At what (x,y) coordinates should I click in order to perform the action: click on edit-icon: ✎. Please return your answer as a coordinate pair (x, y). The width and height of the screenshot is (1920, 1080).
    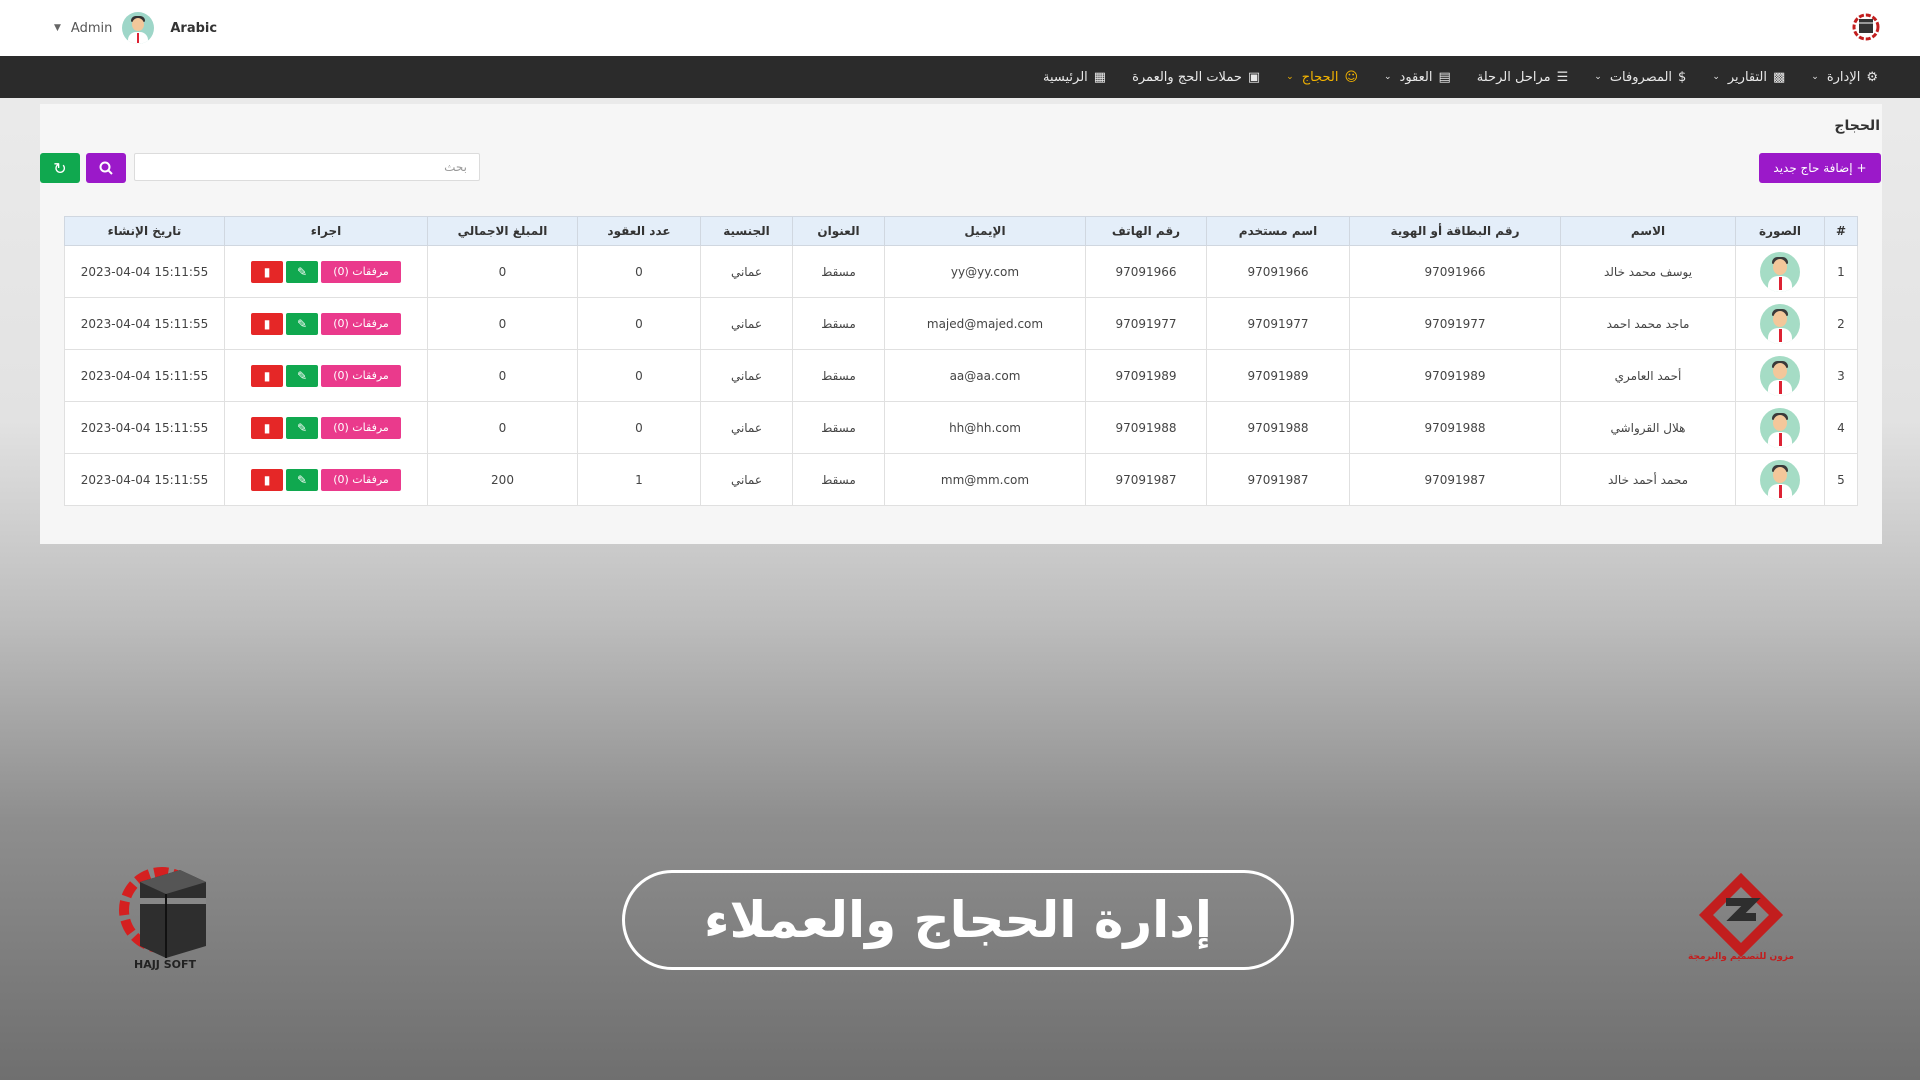
    Looking at the image, I should click on (302, 427).